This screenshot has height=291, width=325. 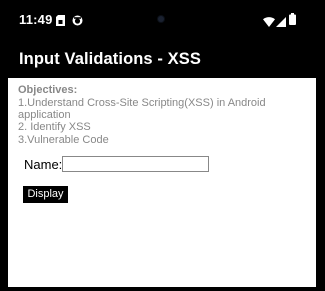 What do you see at coordinates (45, 194) in the screenshot?
I see `display-button: Display` at bounding box center [45, 194].